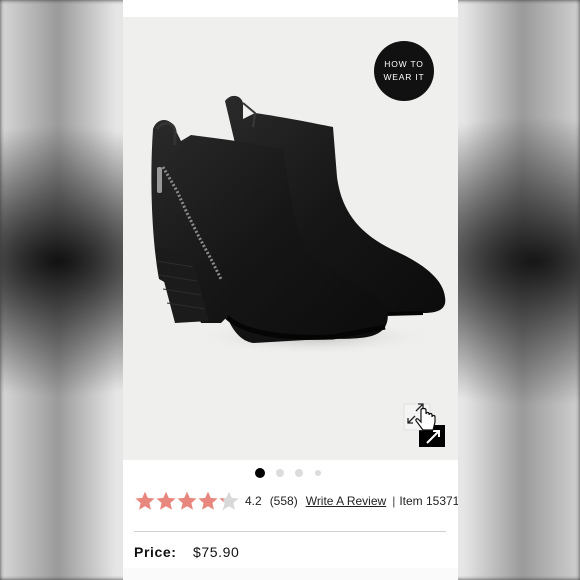 This screenshot has width=580, height=580. What do you see at coordinates (290, 473) in the screenshot?
I see `gallery-pagination` at bounding box center [290, 473].